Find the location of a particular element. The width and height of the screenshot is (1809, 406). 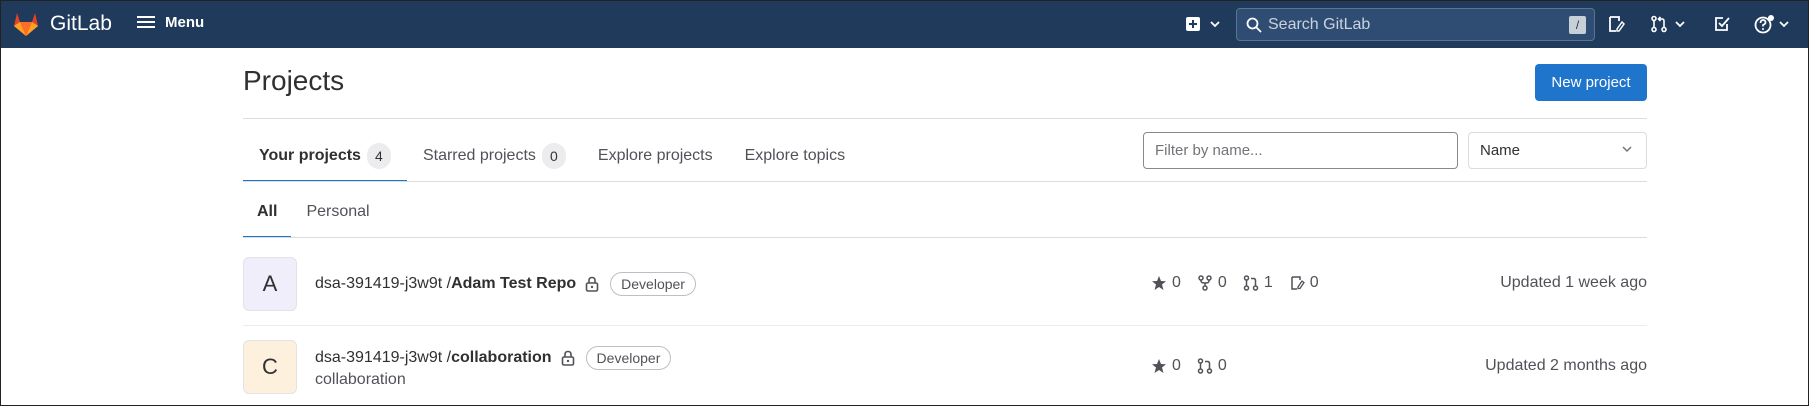

project-name: collaboration is located at coordinates (501, 357).